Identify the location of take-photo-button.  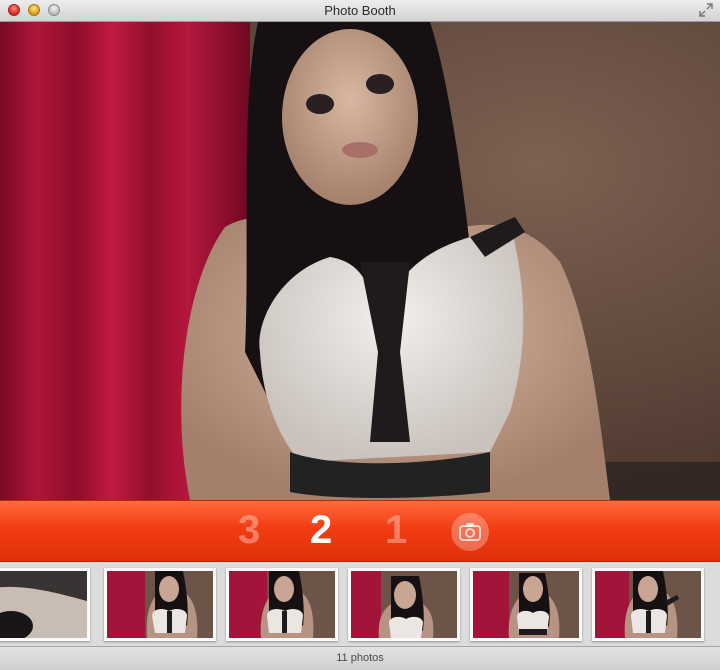
(470, 532).